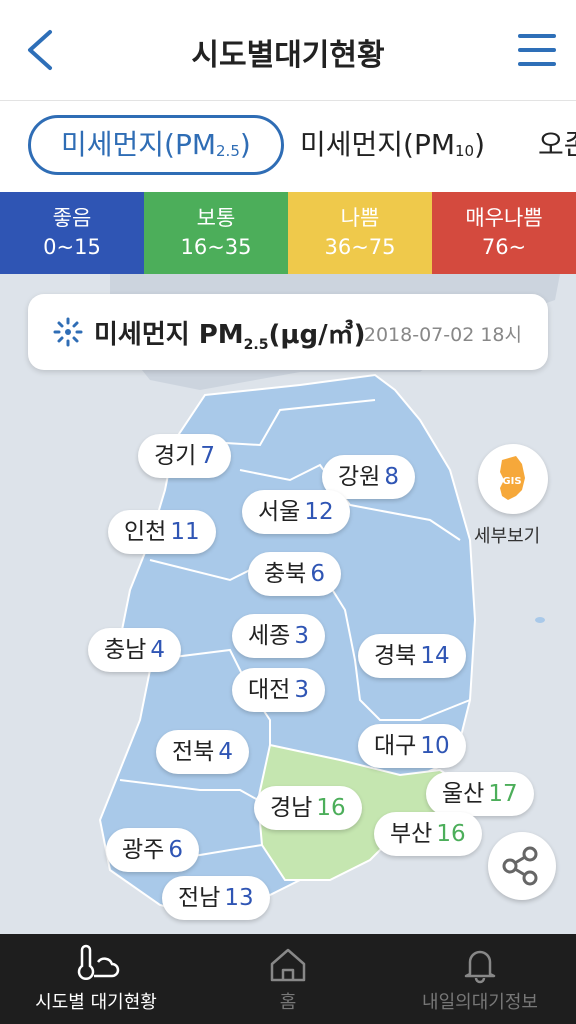 The image size is (576, 1024). What do you see at coordinates (184, 456) in the screenshot?
I see `region-badge-gyeonggi: 경기 7` at bounding box center [184, 456].